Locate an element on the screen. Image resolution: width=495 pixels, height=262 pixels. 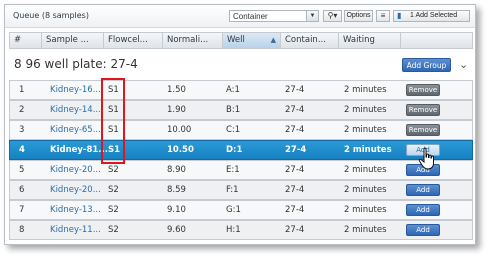
group-title: 96 well plate: 27-4 is located at coordinates (81, 64).